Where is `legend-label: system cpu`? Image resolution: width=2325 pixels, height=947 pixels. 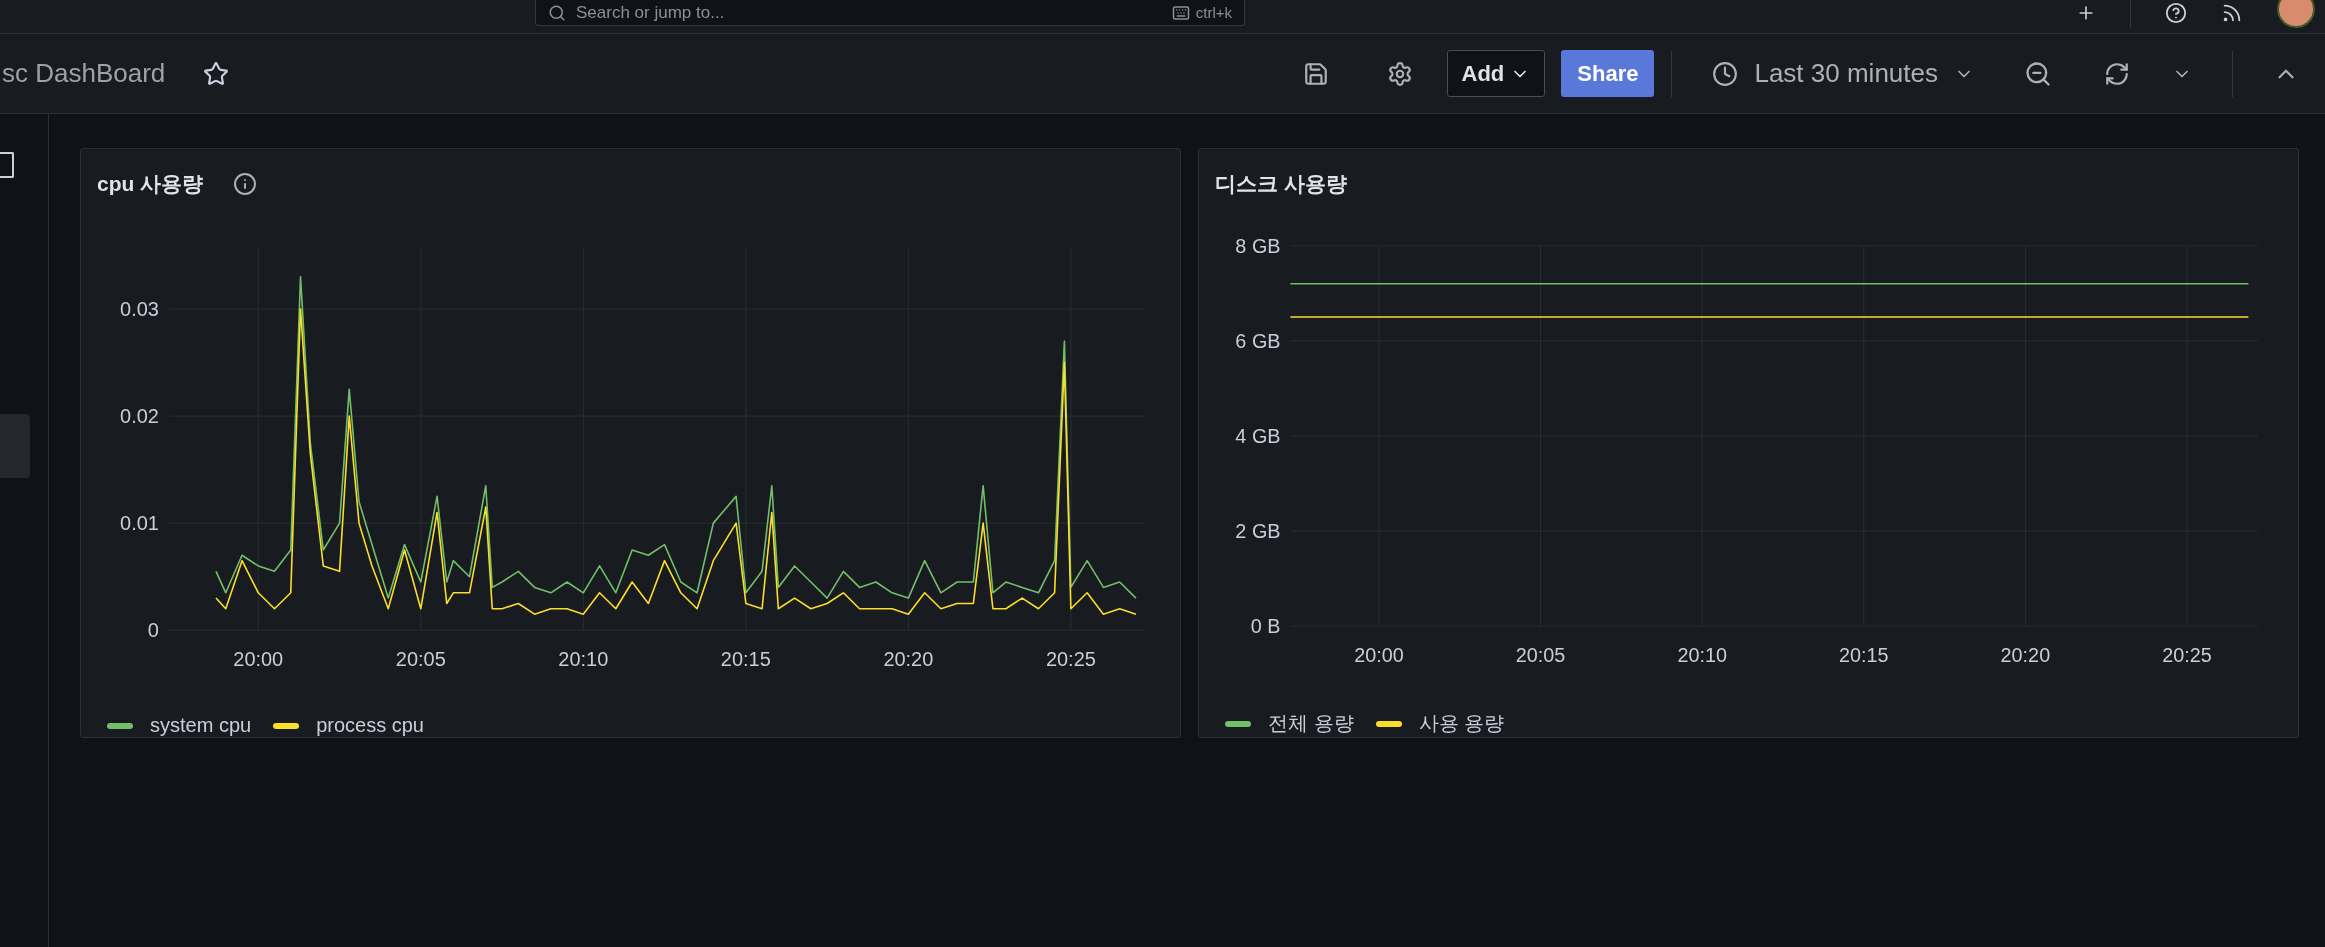
legend-label: system cpu is located at coordinates (201, 725).